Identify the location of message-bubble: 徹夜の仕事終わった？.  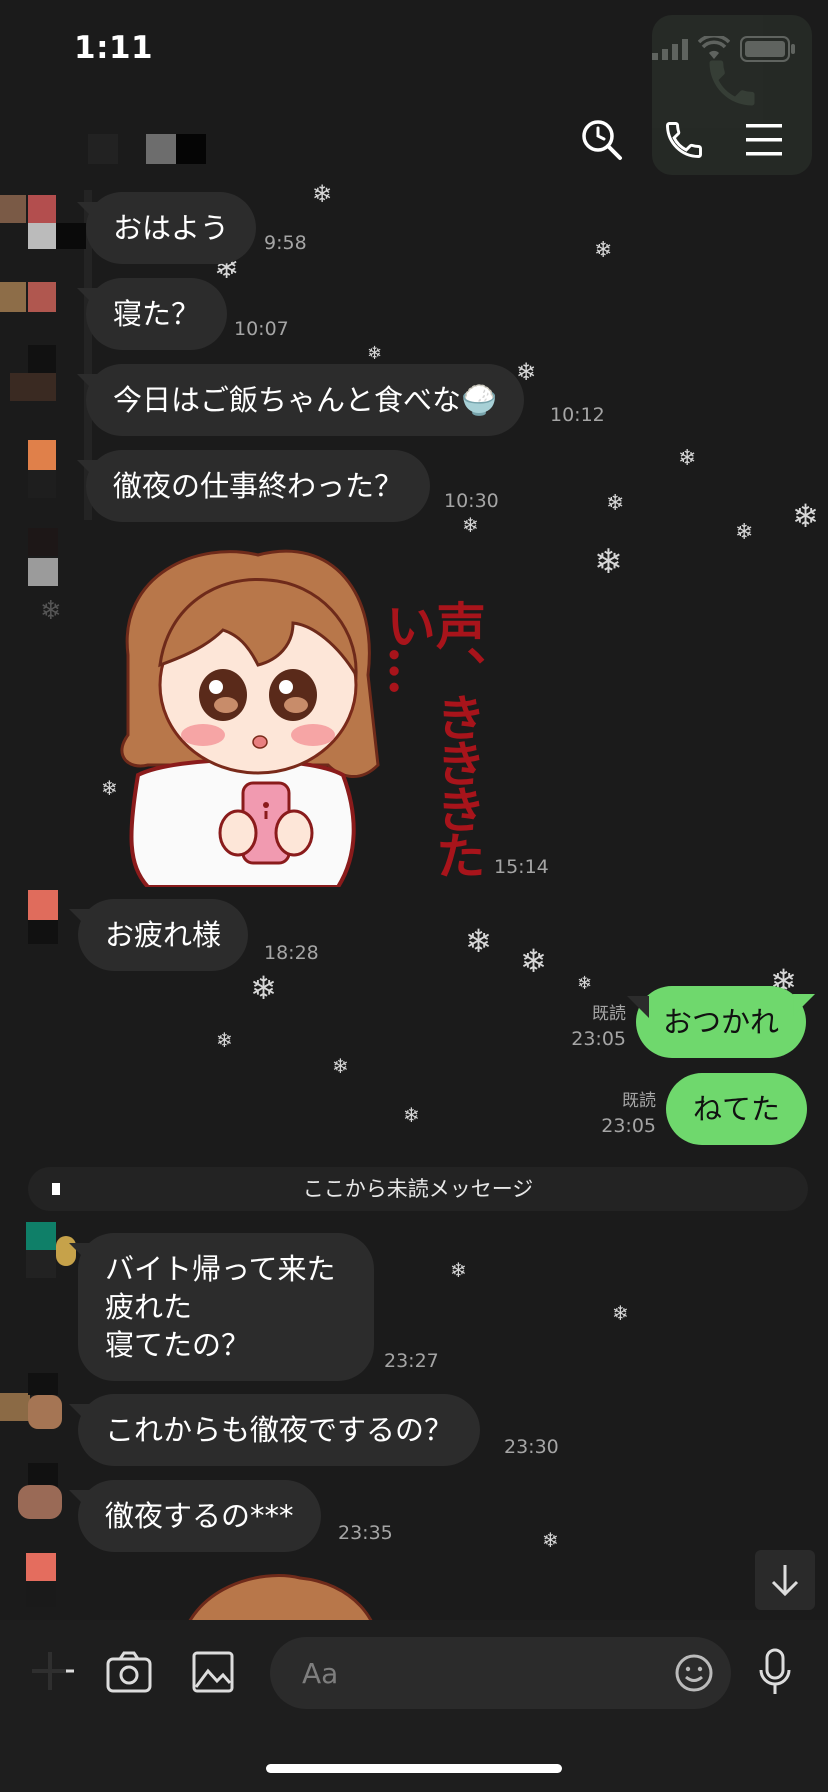
(258, 486).